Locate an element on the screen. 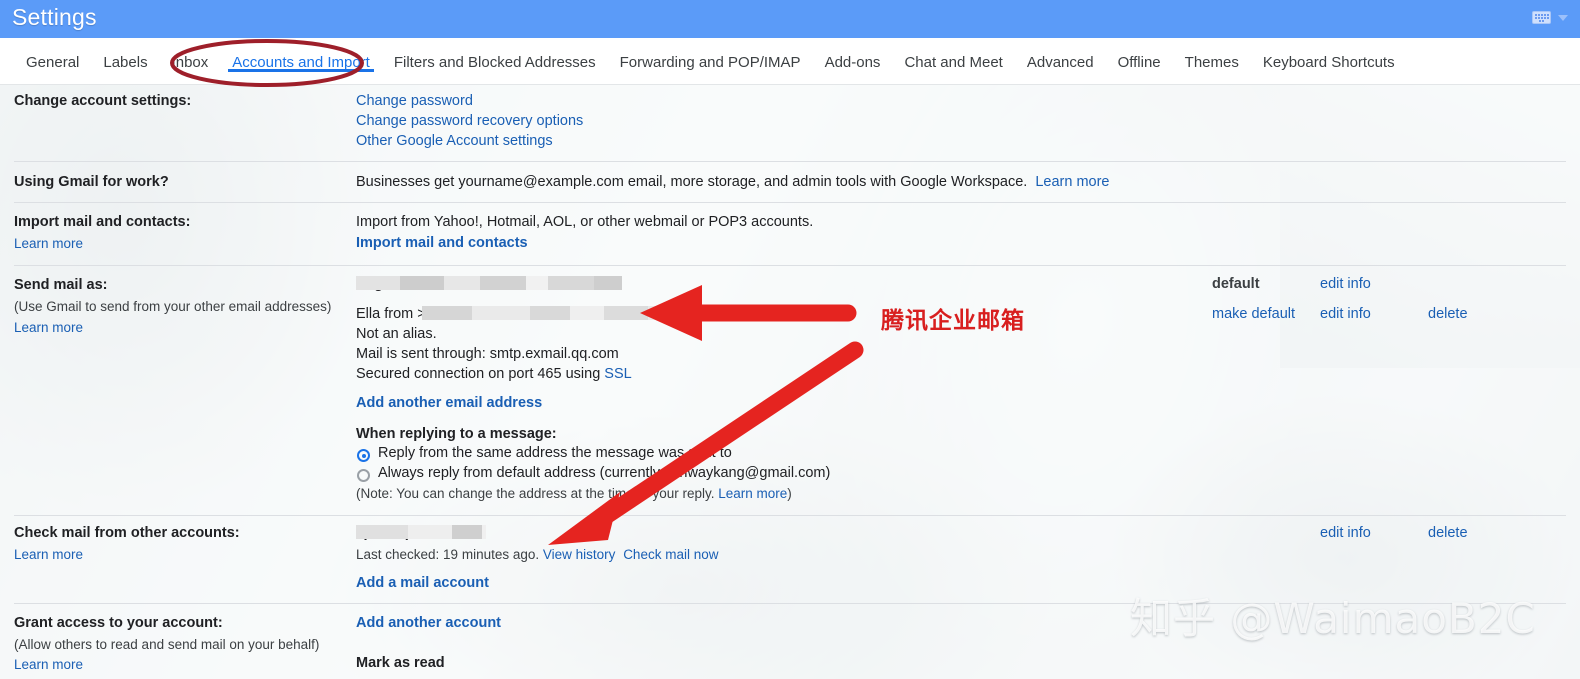 The width and height of the screenshot is (1580, 679). tab-filters-and-blocked-addresses: Filters and Blocked Addresses is located at coordinates (495, 54).